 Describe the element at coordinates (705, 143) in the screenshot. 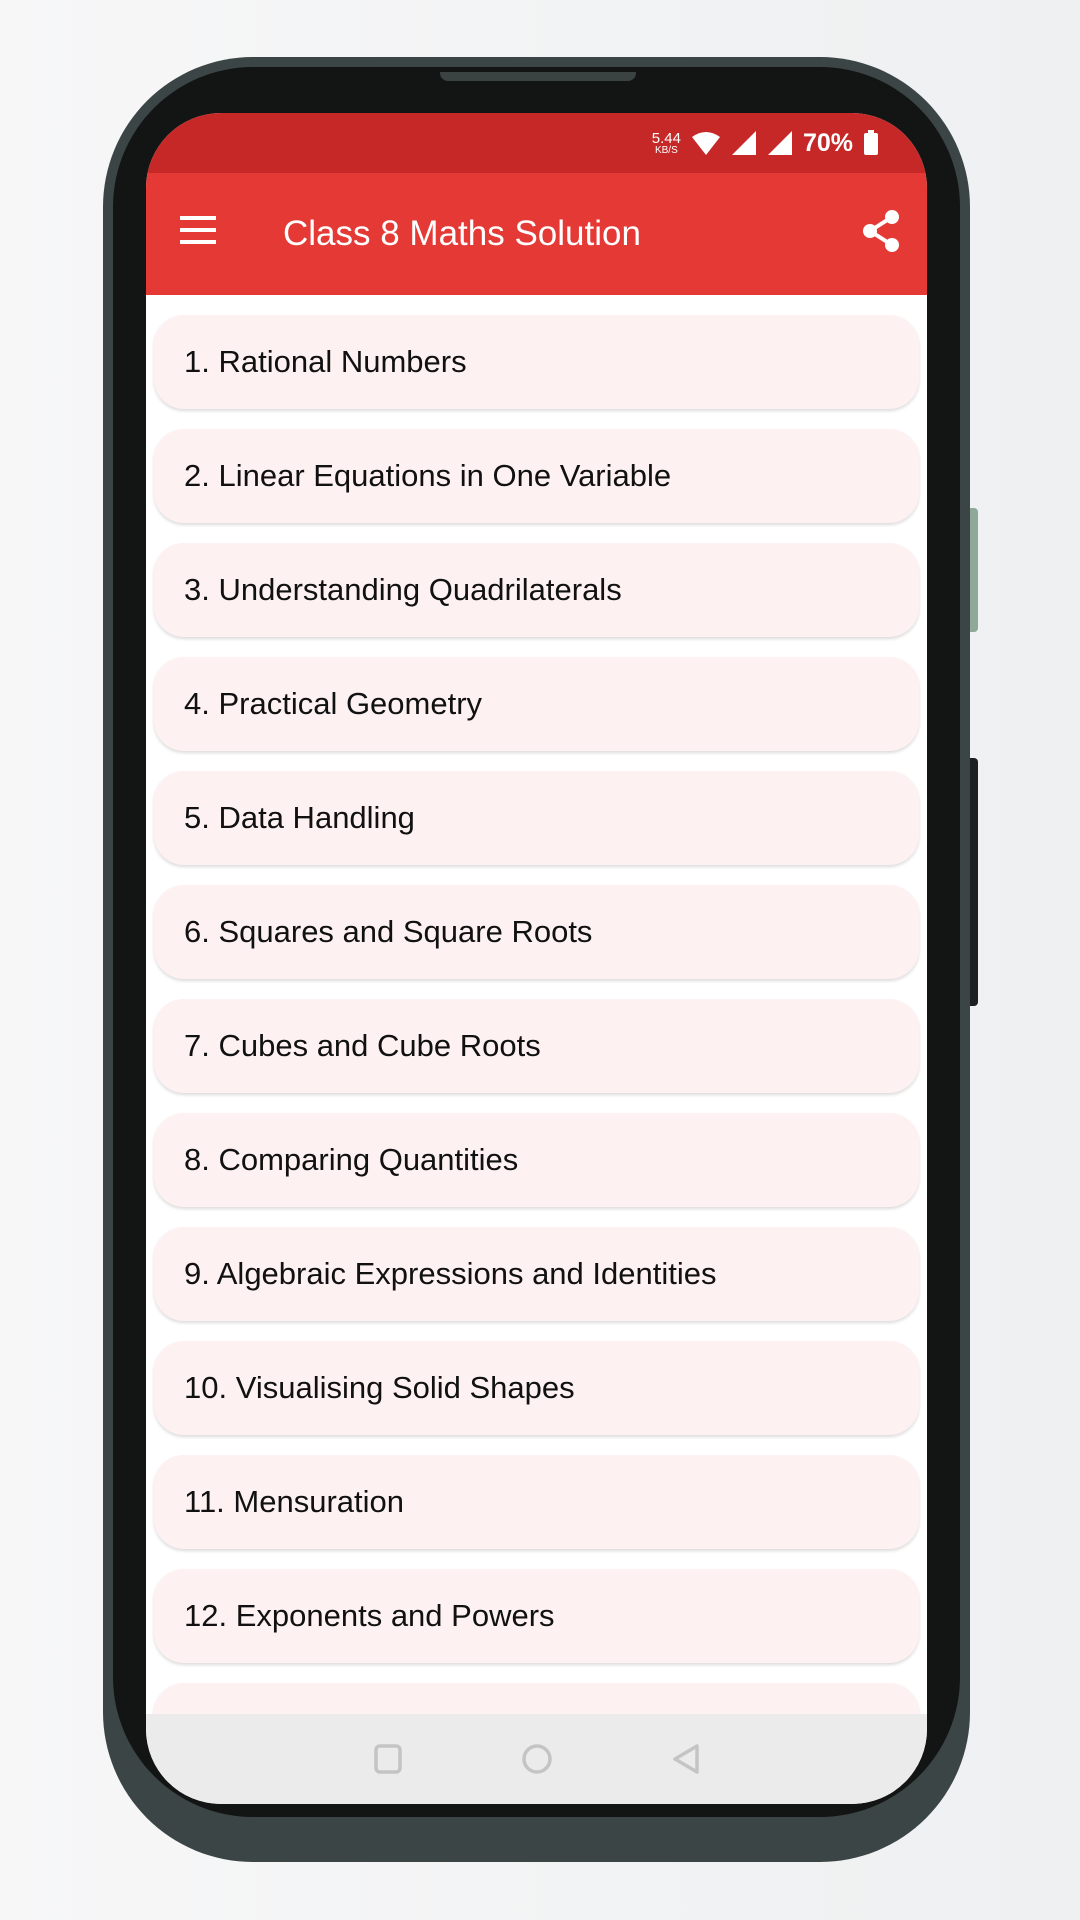

I see `wifi-icon` at that location.